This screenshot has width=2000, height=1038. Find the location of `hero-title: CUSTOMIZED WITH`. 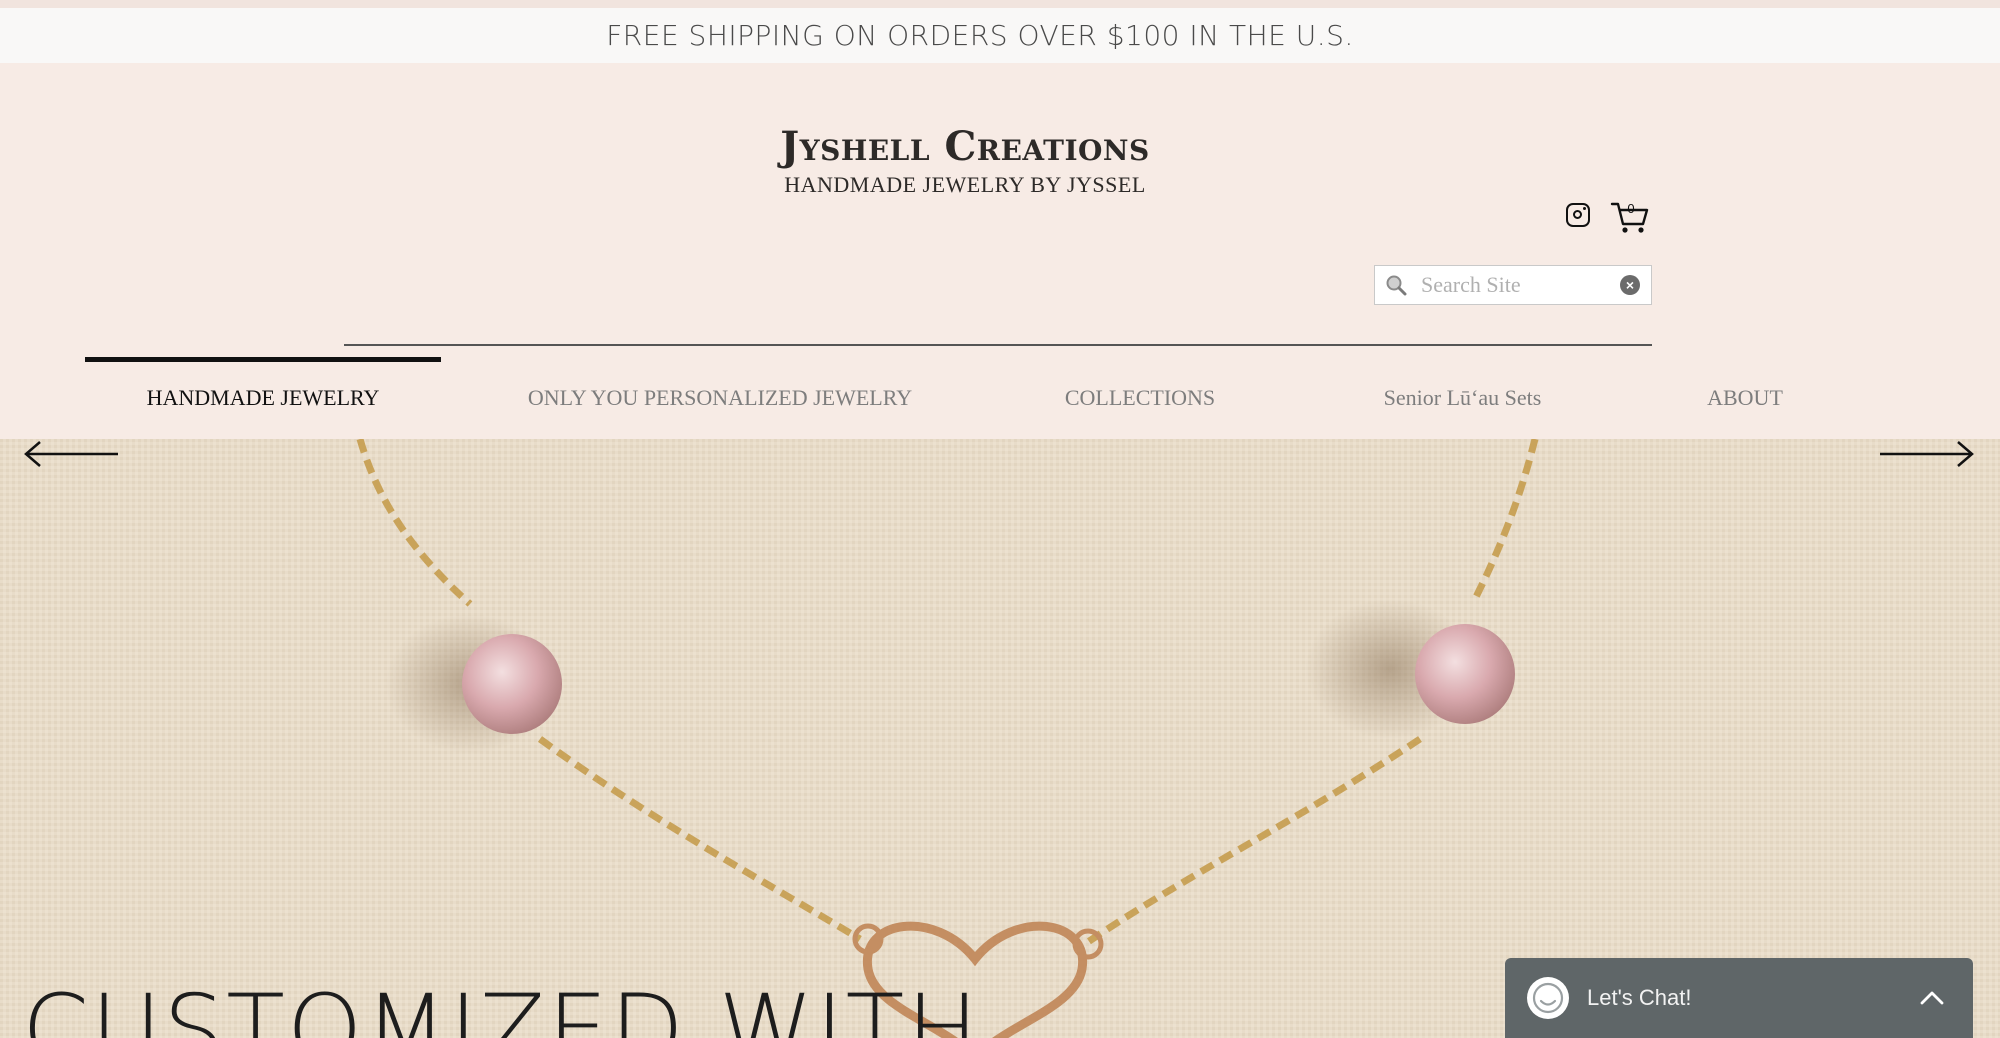

hero-title: CUSTOMIZED WITH is located at coordinates (501, 1006).